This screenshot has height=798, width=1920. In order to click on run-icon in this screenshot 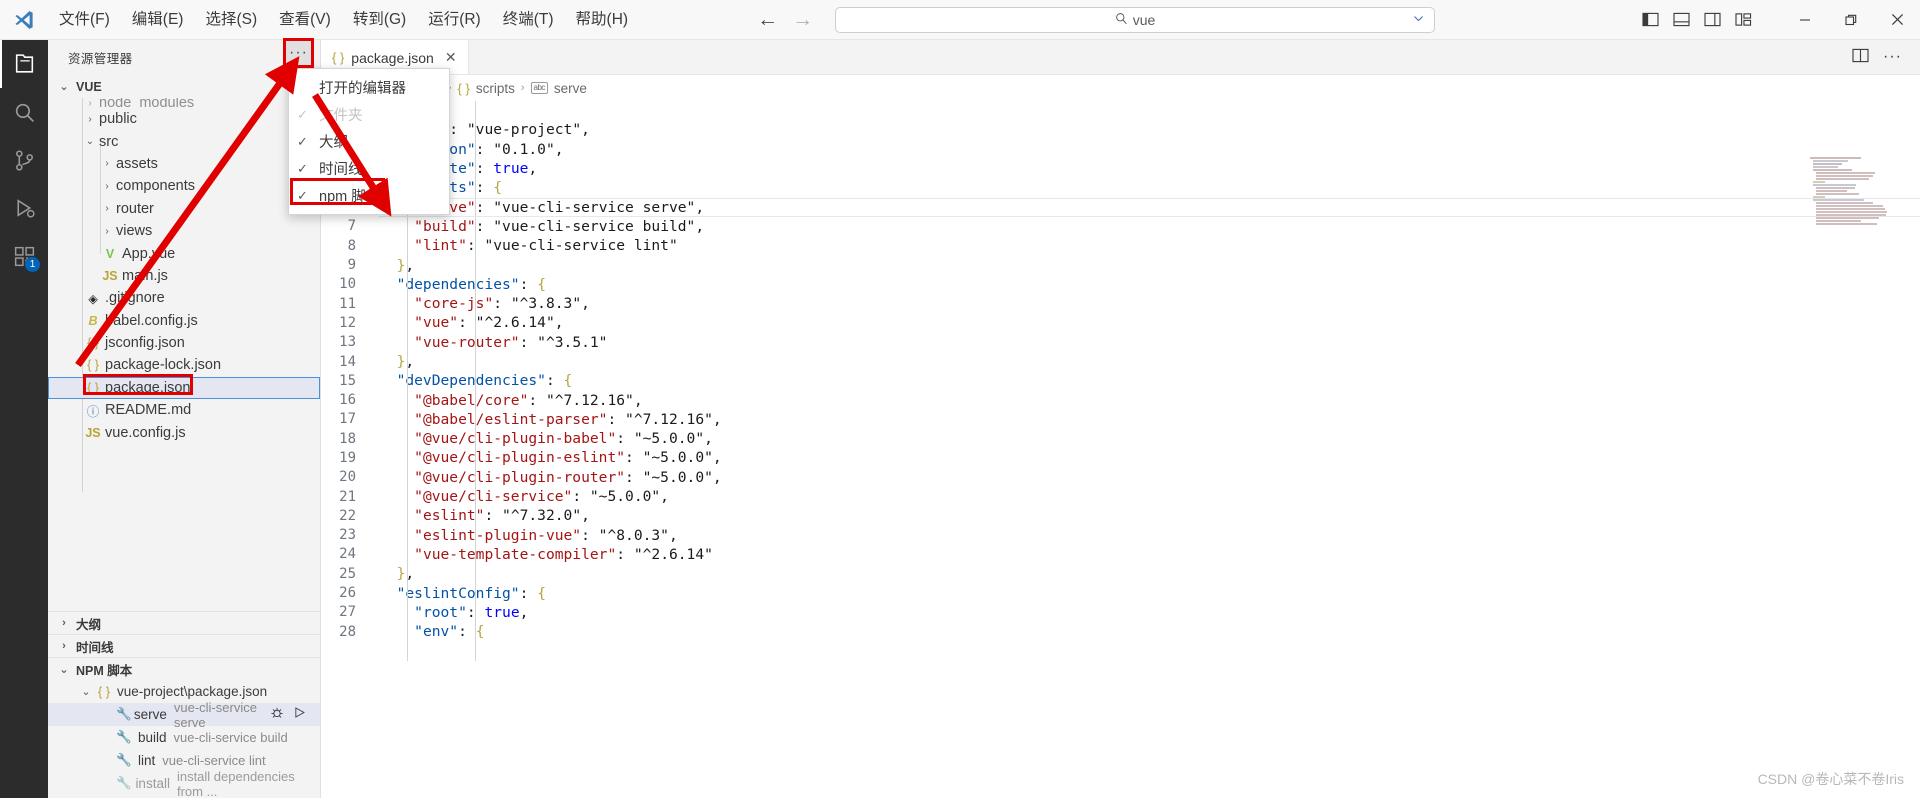, I will do `click(299, 714)`.